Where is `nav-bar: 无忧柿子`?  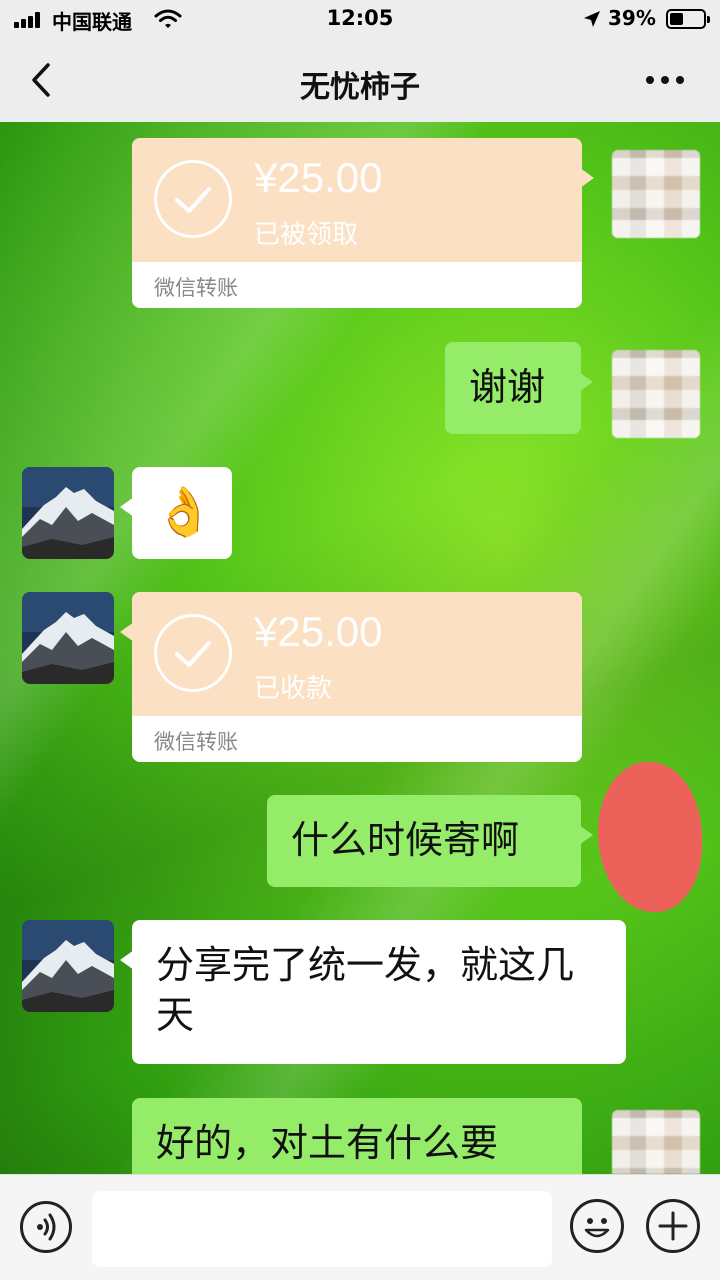 nav-bar: 无忧柿子 is located at coordinates (360, 81).